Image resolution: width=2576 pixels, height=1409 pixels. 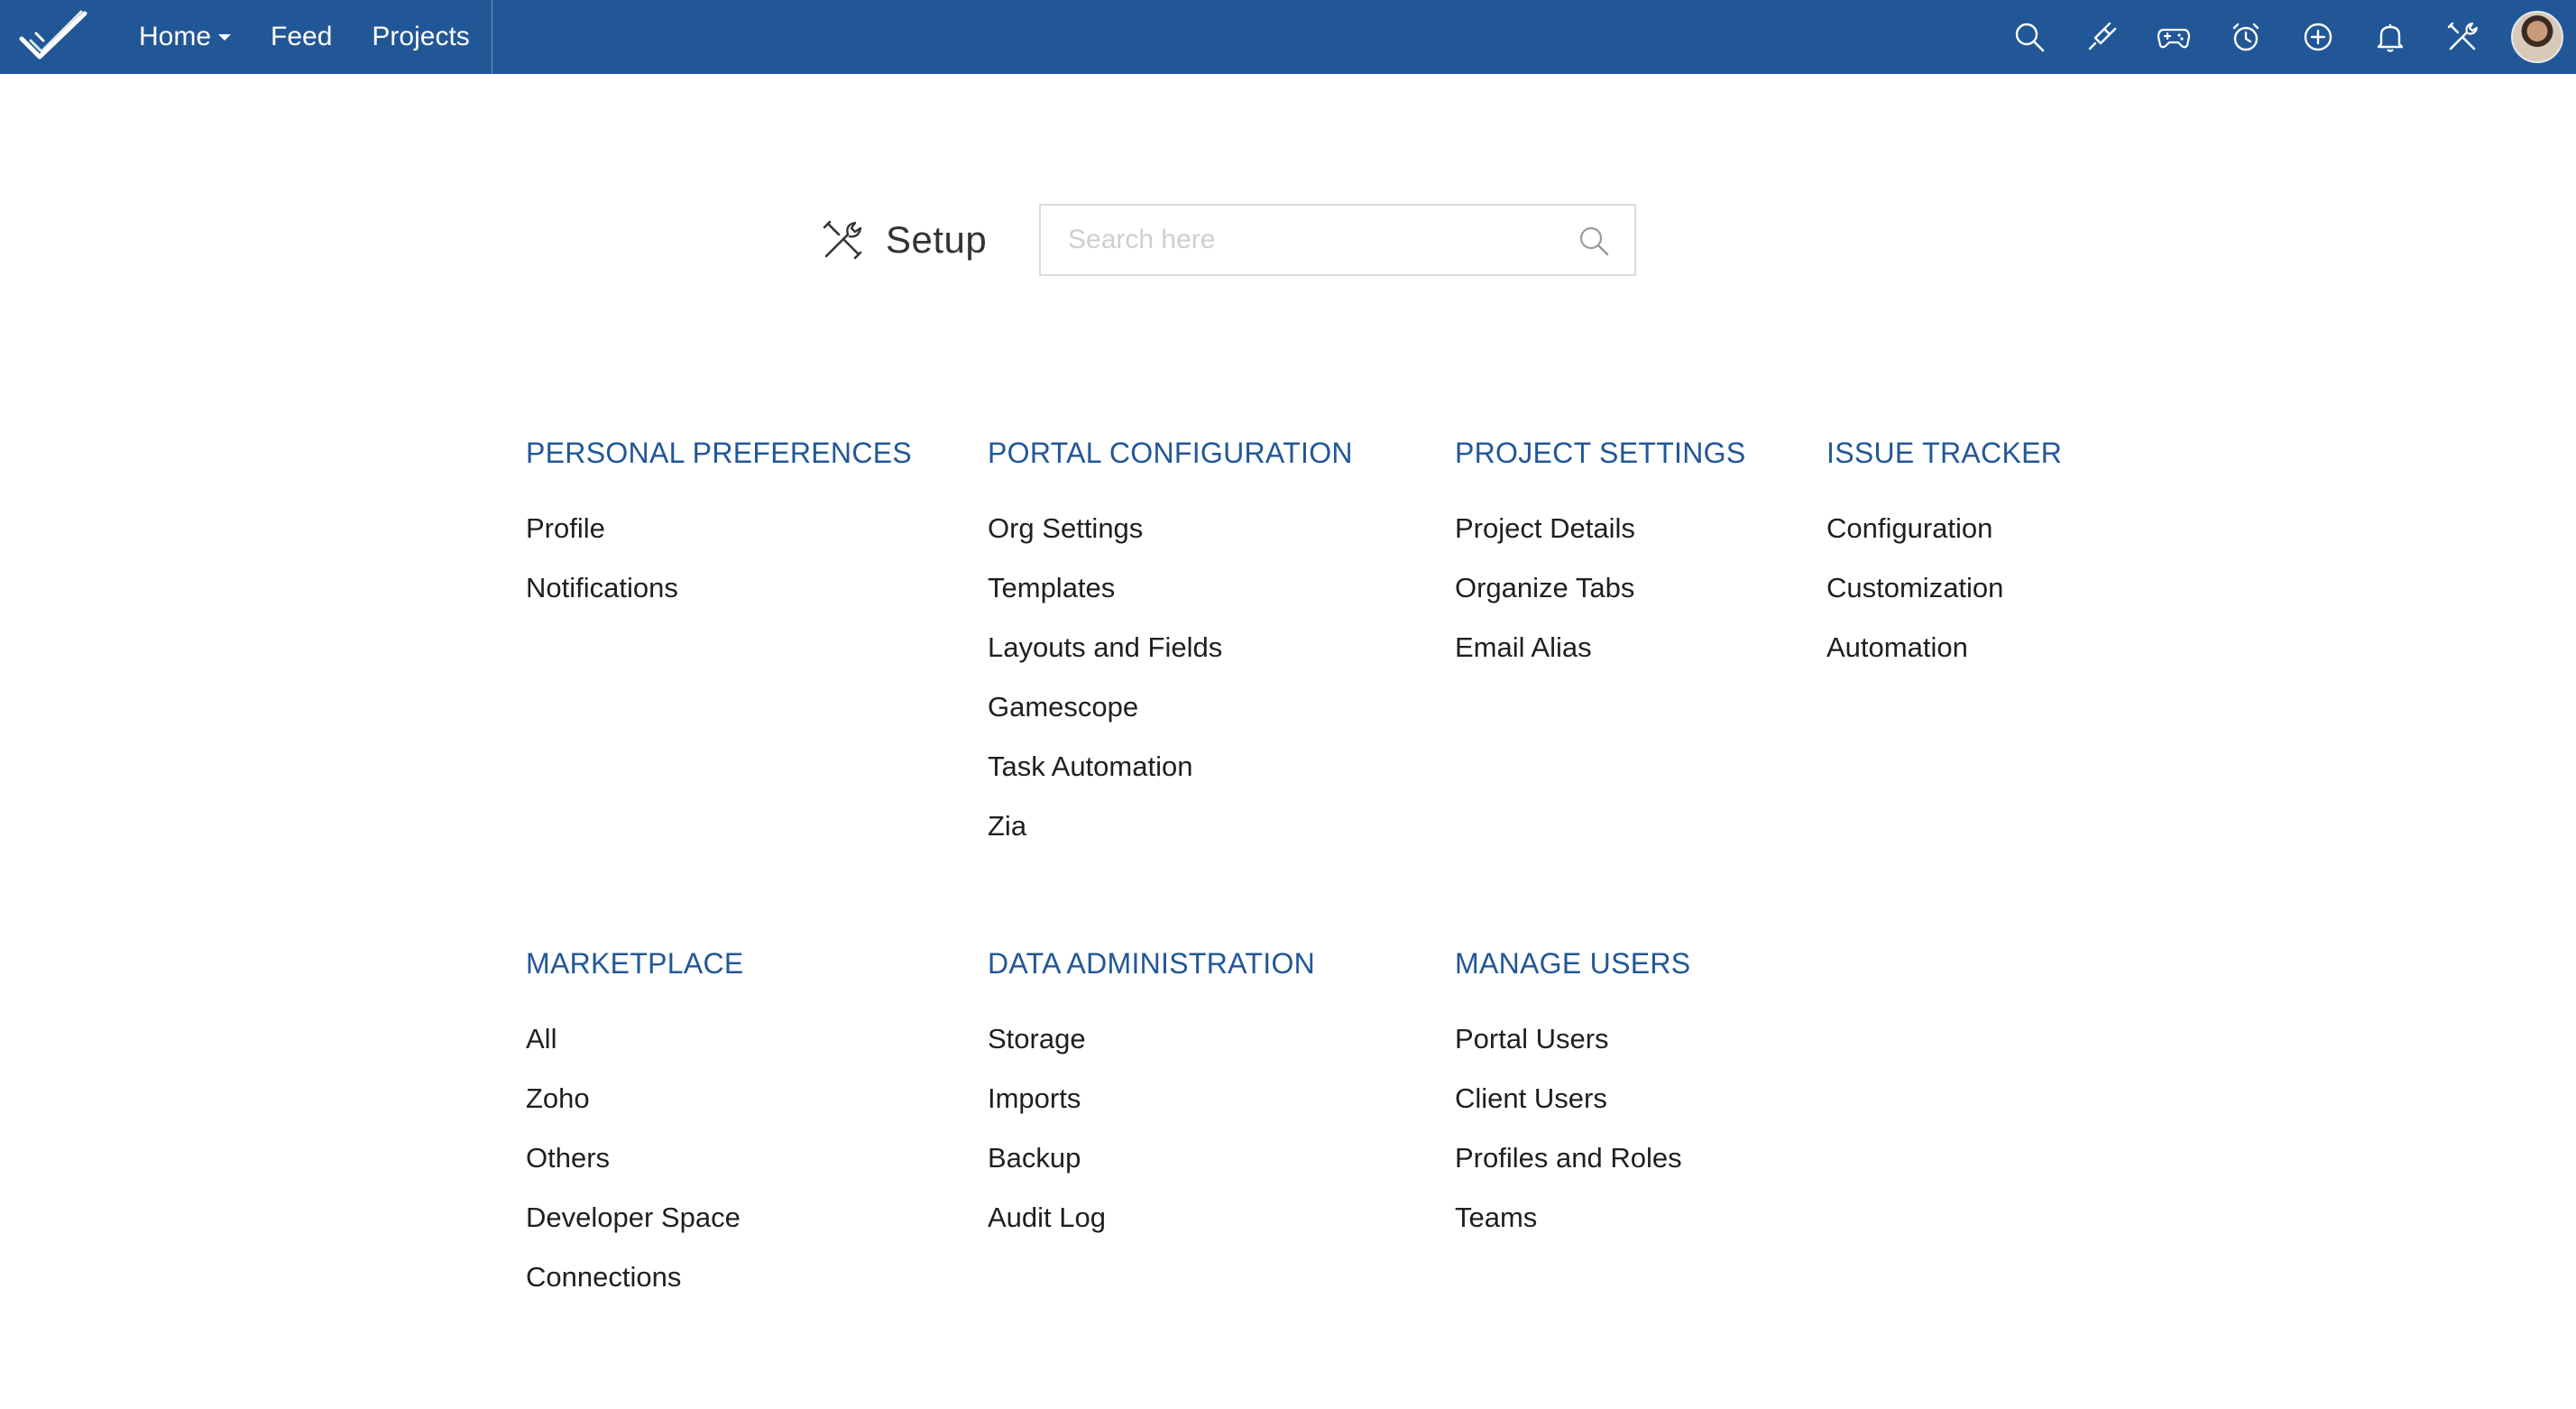 What do you see at coordinates (1573, 963) in the screenshot?
I see `section-title: MANAGE USERS` at bounding box center [1573, 963].